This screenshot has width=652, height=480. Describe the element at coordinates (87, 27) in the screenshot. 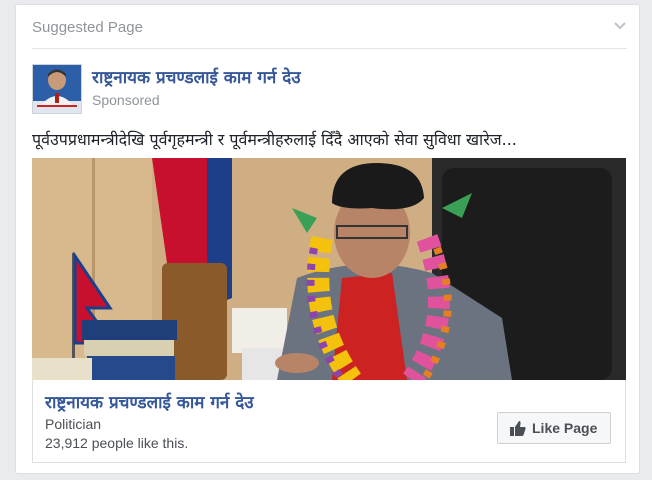

I see `card-header-title: Suggested Page` at that location.